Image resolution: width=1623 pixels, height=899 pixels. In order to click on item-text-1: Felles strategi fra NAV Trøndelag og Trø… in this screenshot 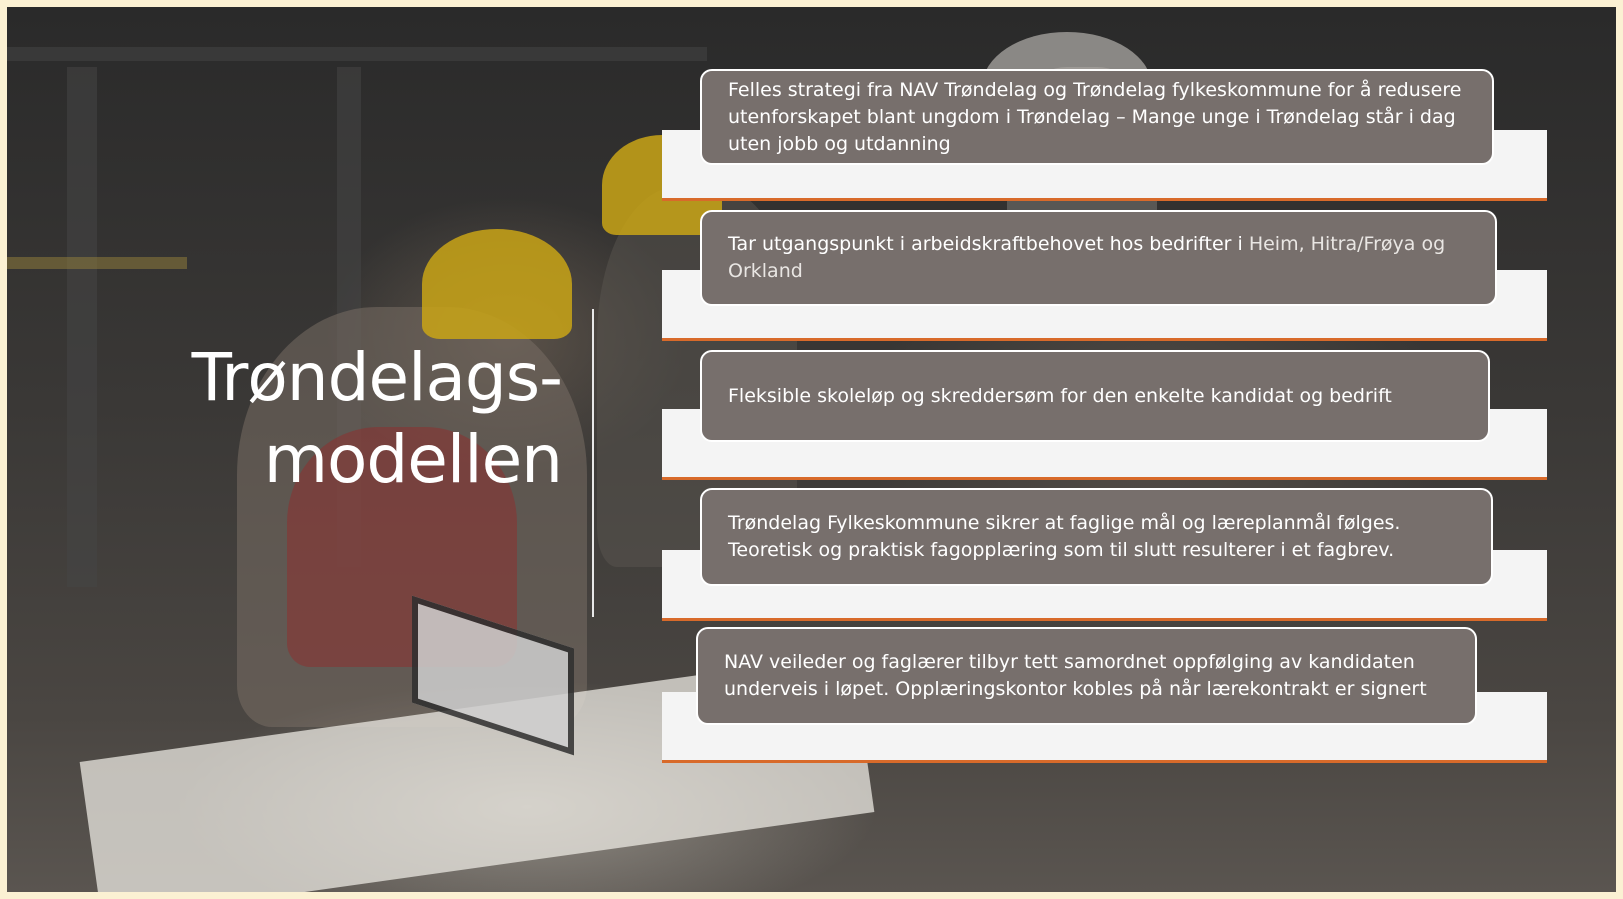, I will do `click(1095, 116)`.